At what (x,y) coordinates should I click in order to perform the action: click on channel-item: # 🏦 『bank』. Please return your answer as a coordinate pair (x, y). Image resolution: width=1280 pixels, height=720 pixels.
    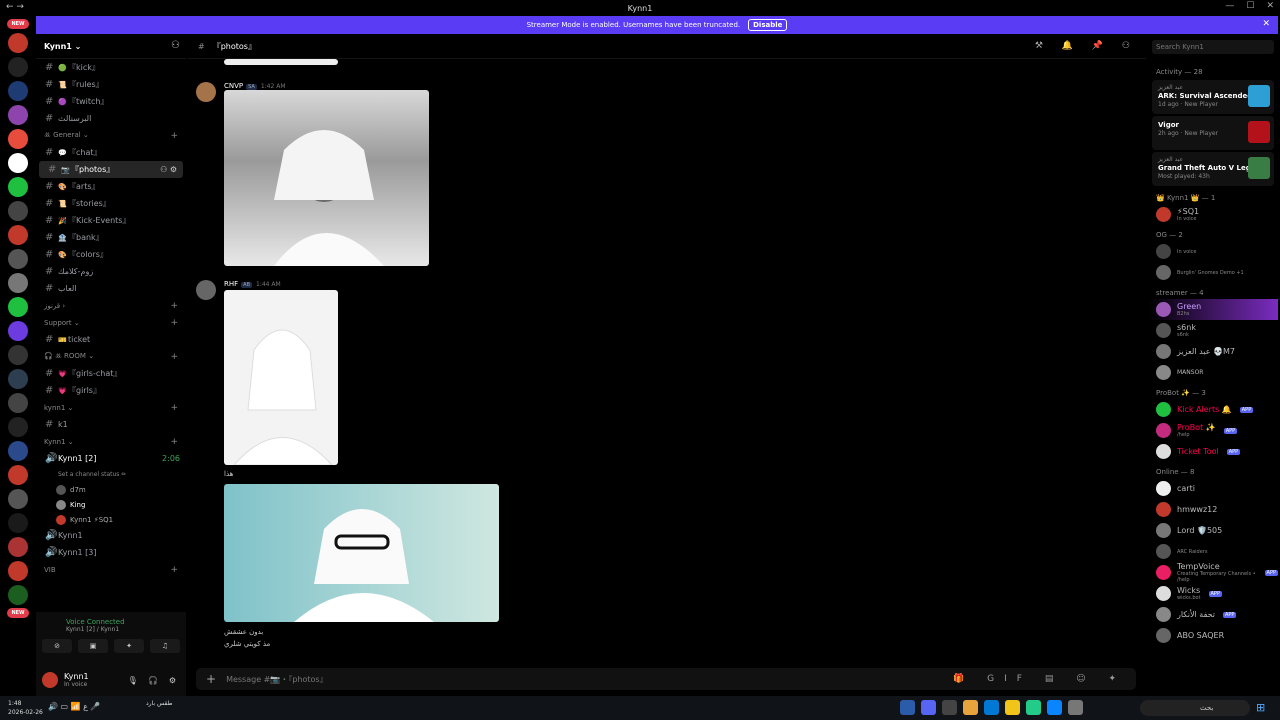
    Looking at the image, I should click on (111, 237).